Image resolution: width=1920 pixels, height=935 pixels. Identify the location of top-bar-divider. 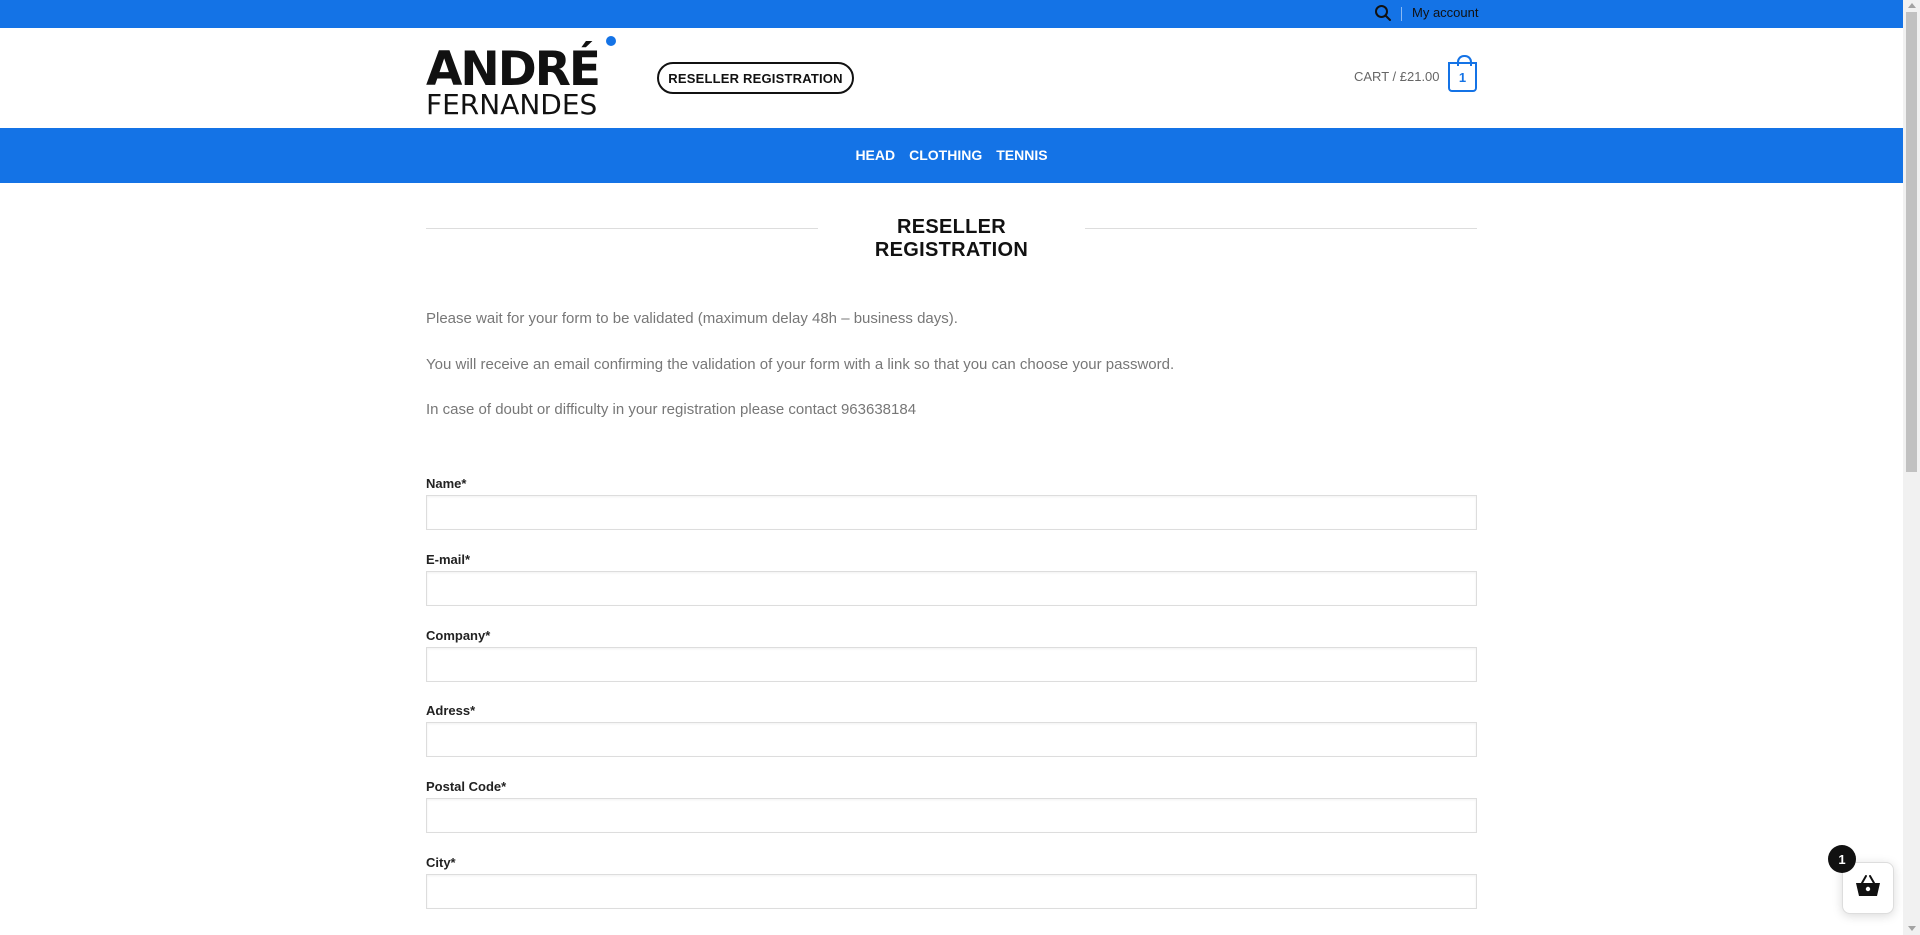
(1401, 14).